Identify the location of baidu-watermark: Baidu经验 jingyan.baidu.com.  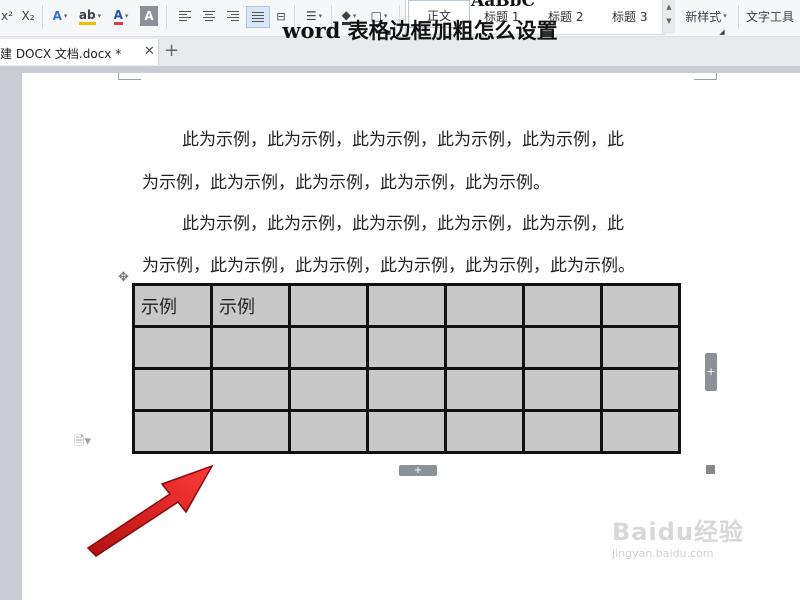
(678, 536).